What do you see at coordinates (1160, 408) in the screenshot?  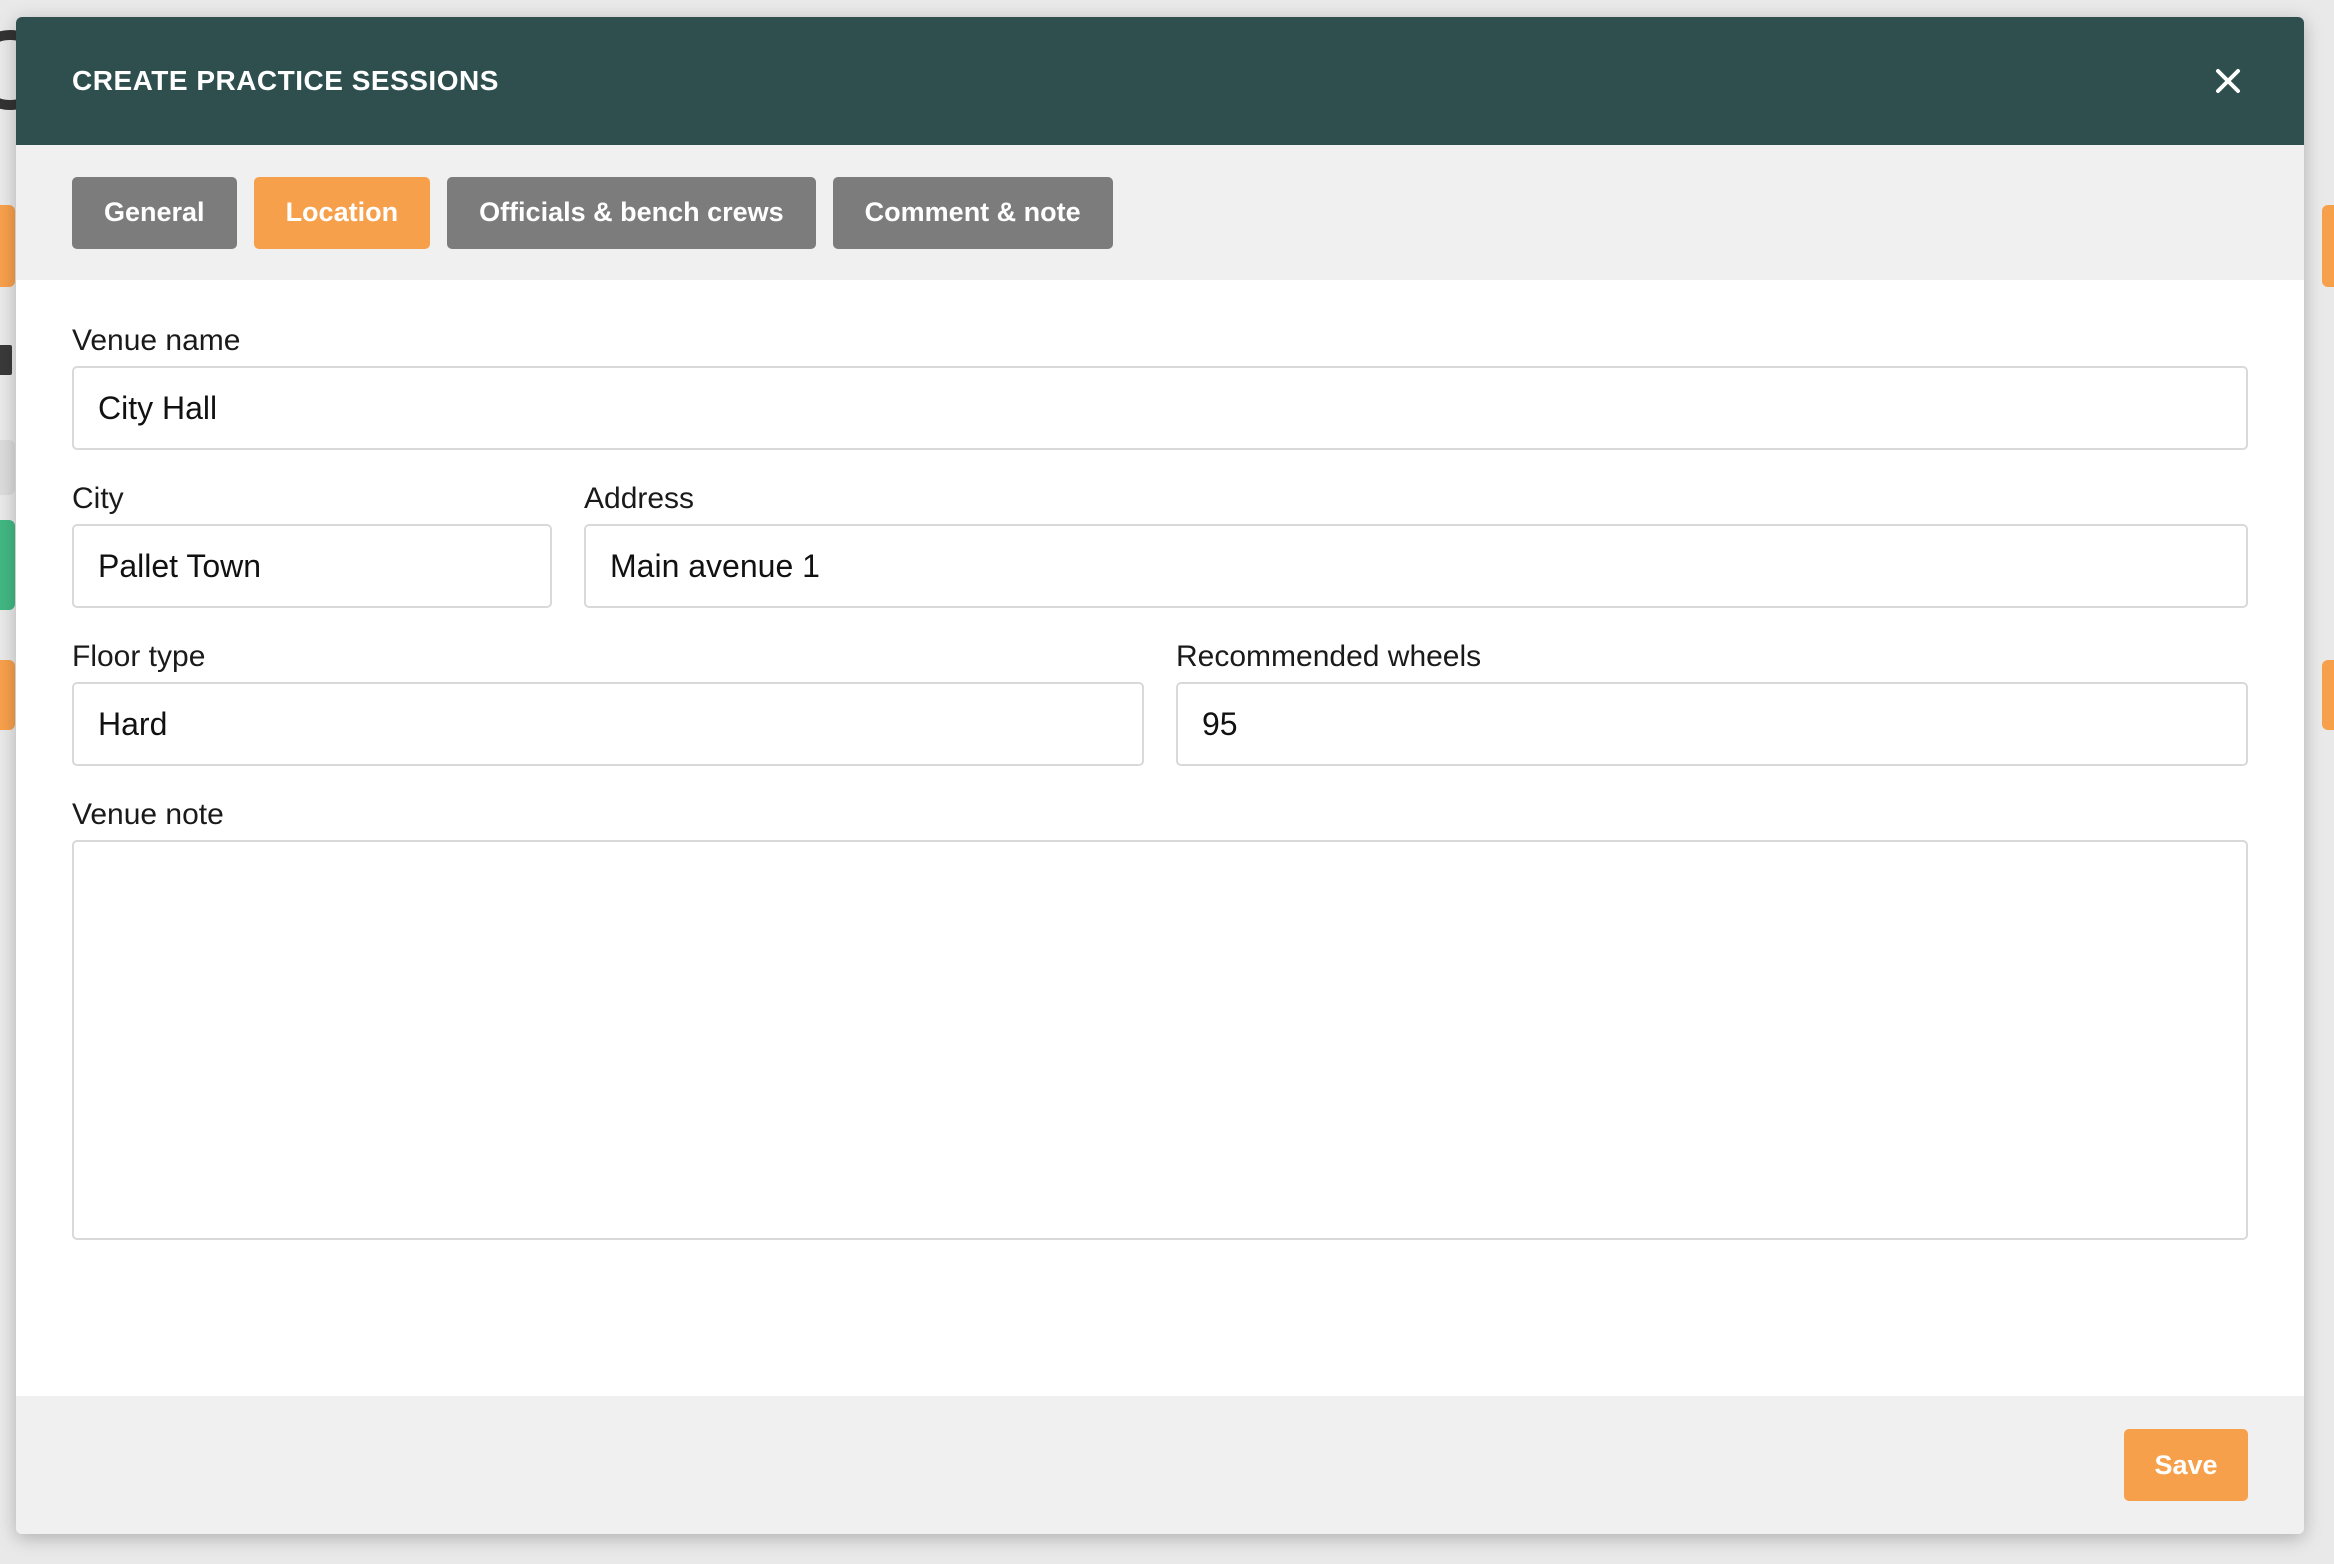 I see `venue-name-input: City Hall` at bounding box center [1160, 408].